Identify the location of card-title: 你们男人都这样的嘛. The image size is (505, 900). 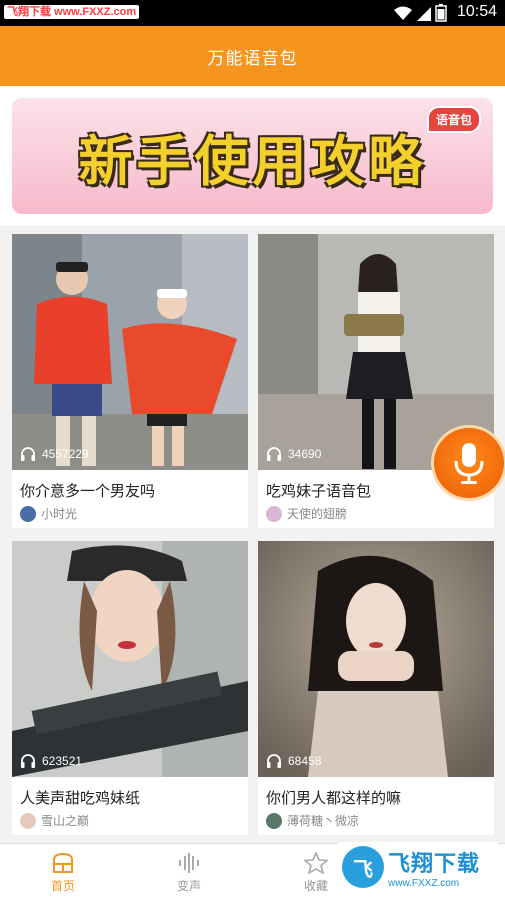
(334, 798).